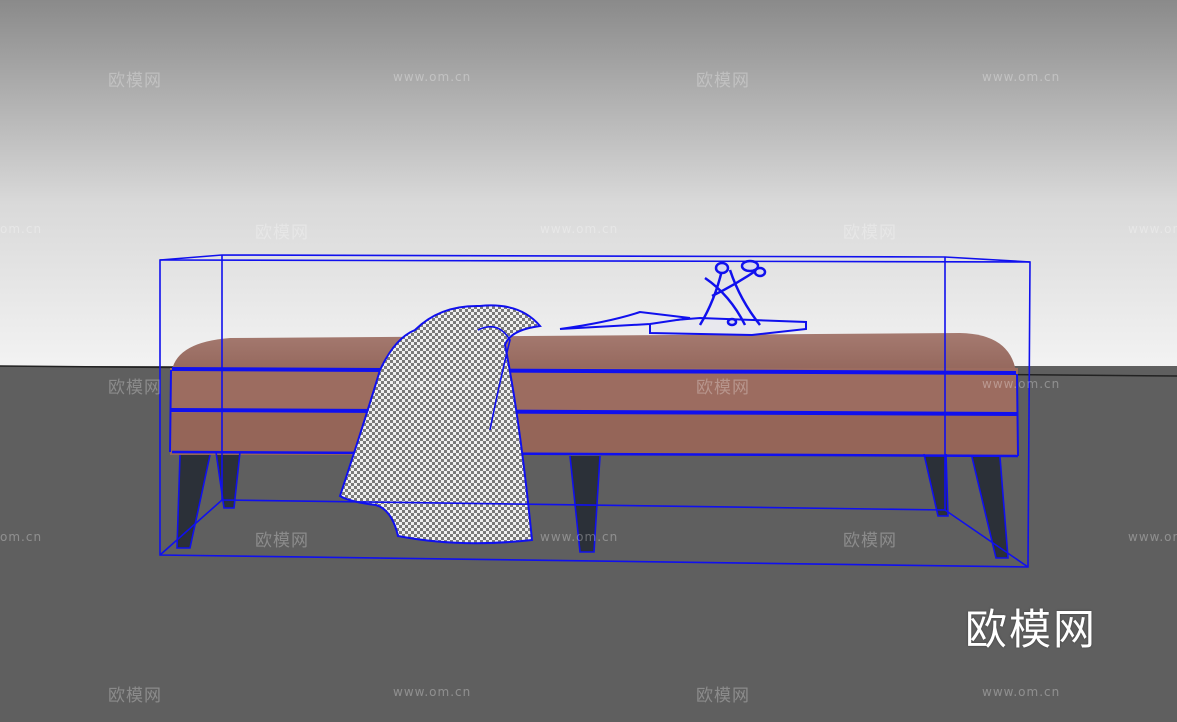 The image size is (1177, 722). Describe the element at coordinates (594, 390) in the screenshot. I see `bench-seat-upper-band` at that location.